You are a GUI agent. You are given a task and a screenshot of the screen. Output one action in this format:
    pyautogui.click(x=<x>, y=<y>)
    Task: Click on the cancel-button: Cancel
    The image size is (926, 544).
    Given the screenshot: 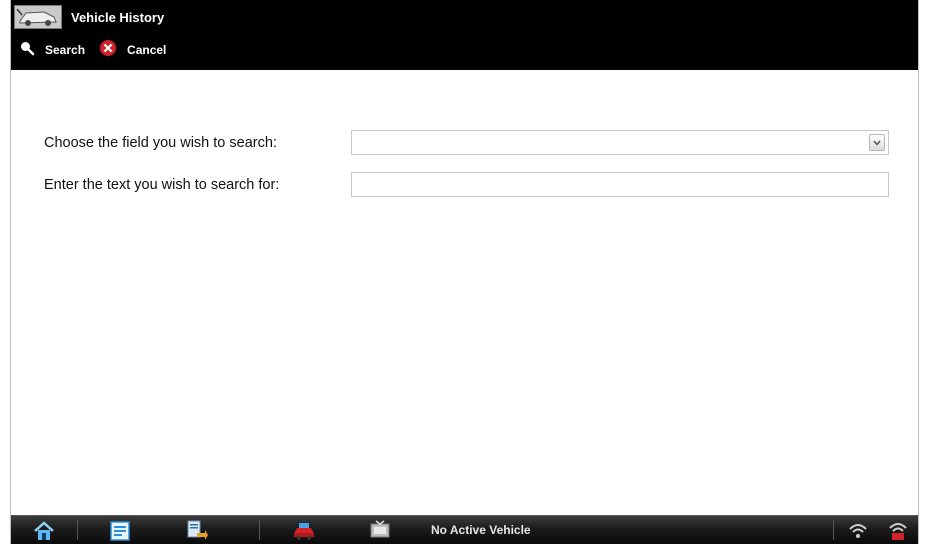 What is the action you would take?
    pyautogui.click(x=132, y=50)
    